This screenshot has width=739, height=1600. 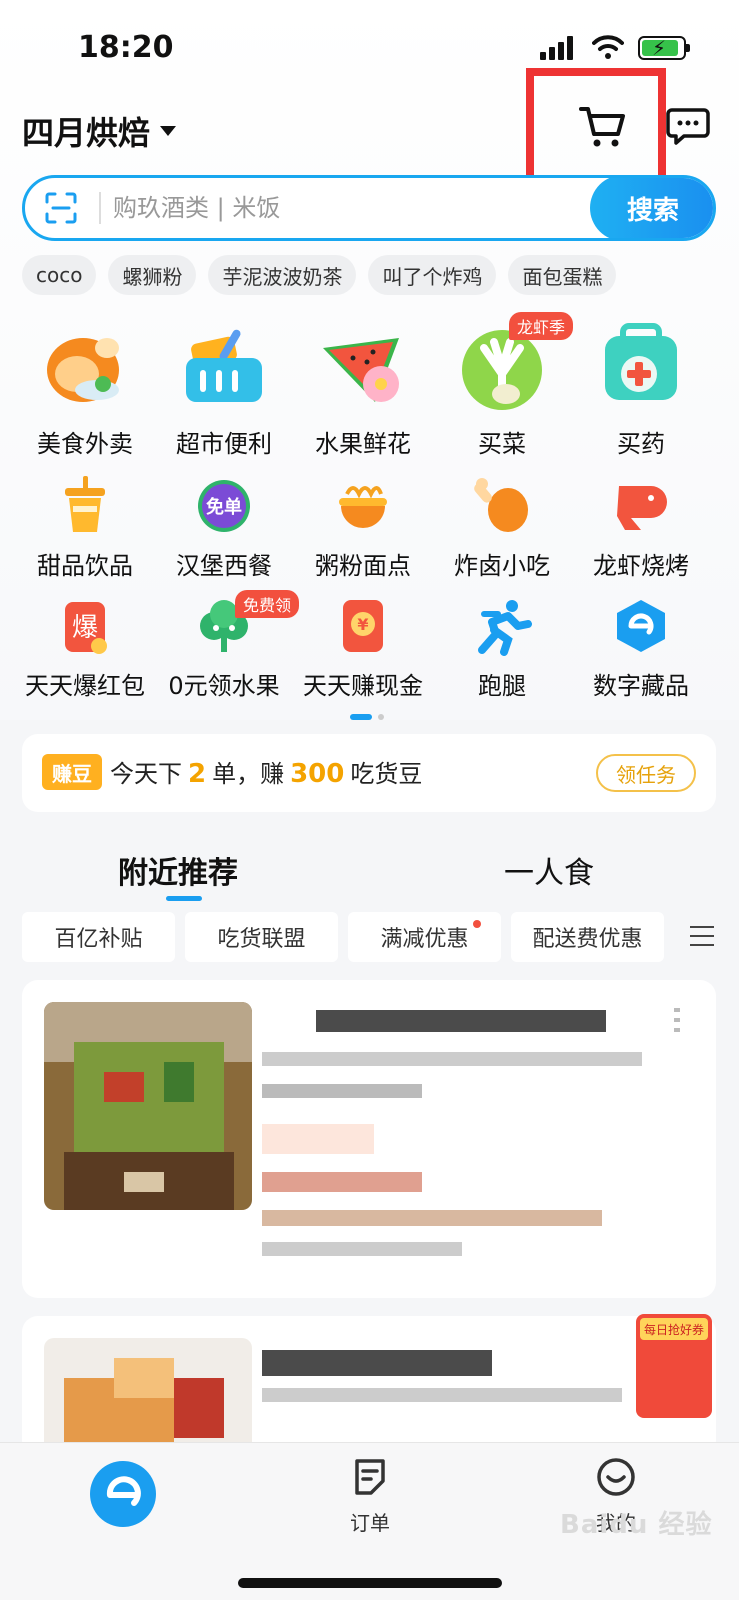 I want to click on tab-nearby: 附近推荐, so click(x=178, y=870).